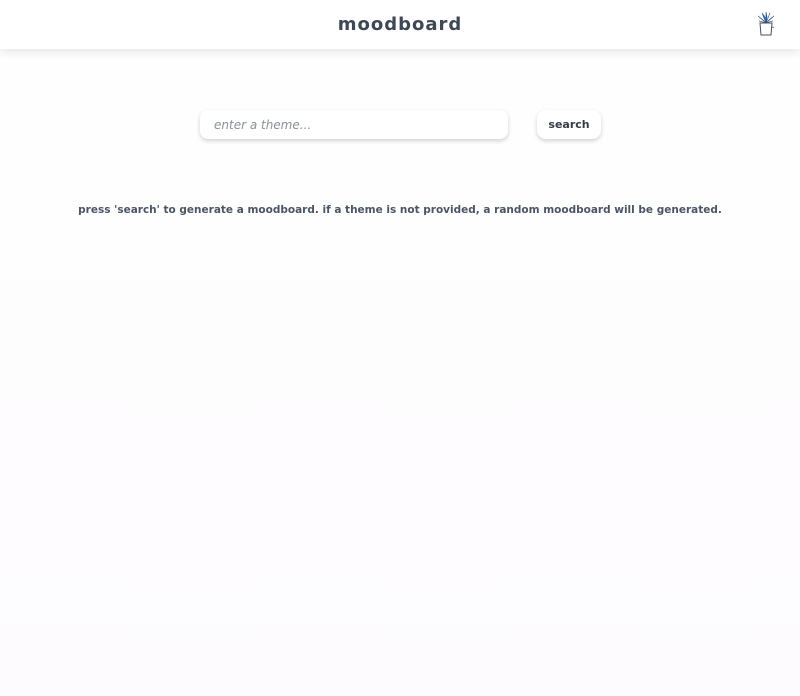  What do you see at coordinates (569, 124) in the screenshot?
I see `search-button: search` at bounding box center [569, 124].